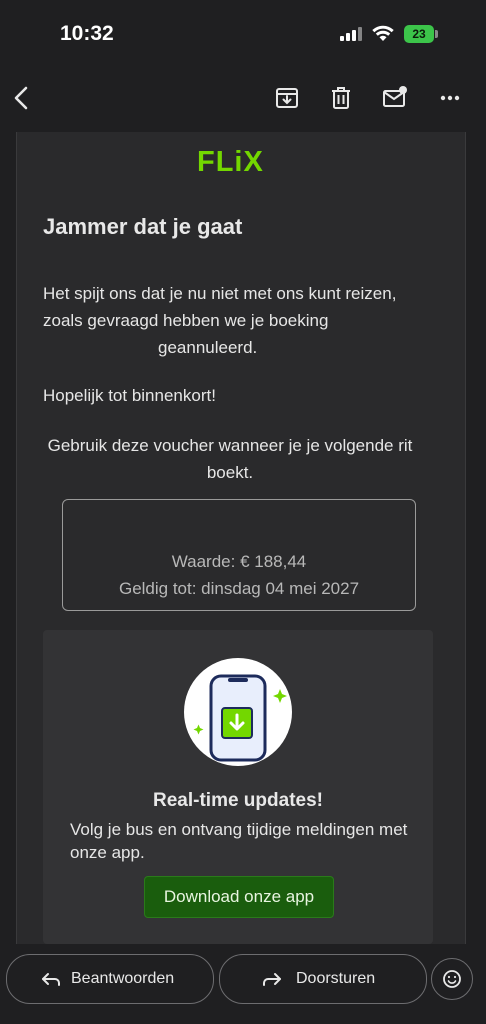  What do you see at coordinates (230, 162) in the screenshot?
I see `flix-logo: FLiX` at bounding box center [230, 162].